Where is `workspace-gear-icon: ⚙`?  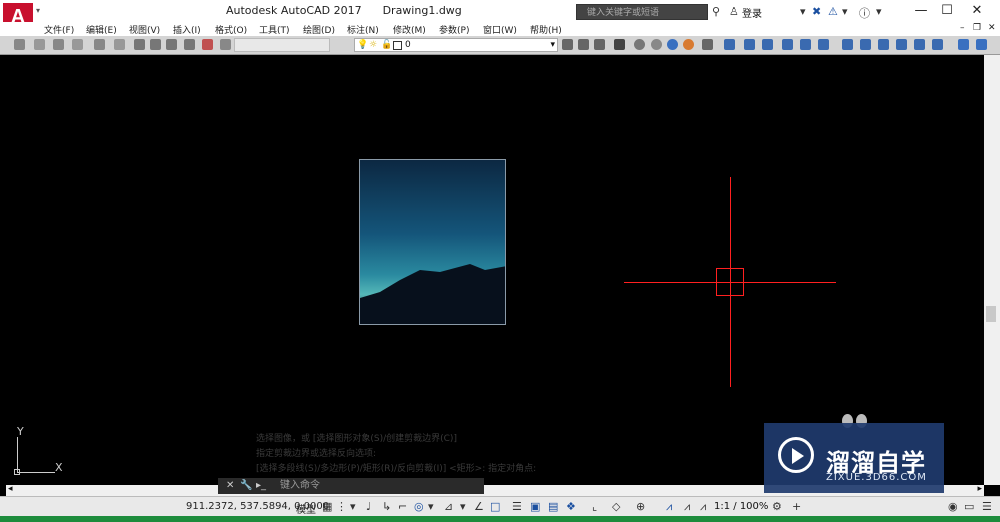
workspace-gear-icon: ⚙ is located at coordinates (777, 506).